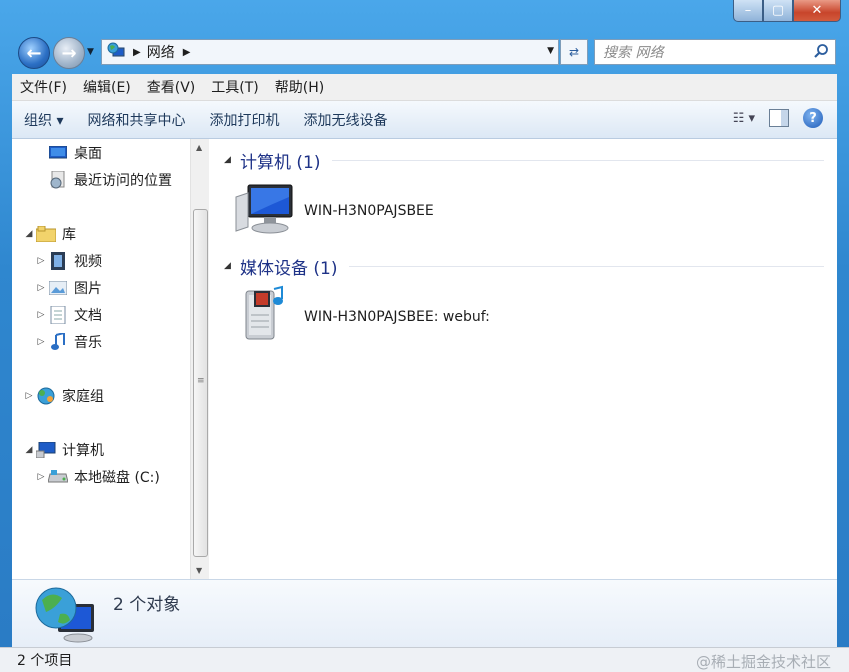  What do you see at coordinates (633, 53) in the screenshot?
I see `search-placeholder: 搜索 网络` at bounding box center [633, 53].